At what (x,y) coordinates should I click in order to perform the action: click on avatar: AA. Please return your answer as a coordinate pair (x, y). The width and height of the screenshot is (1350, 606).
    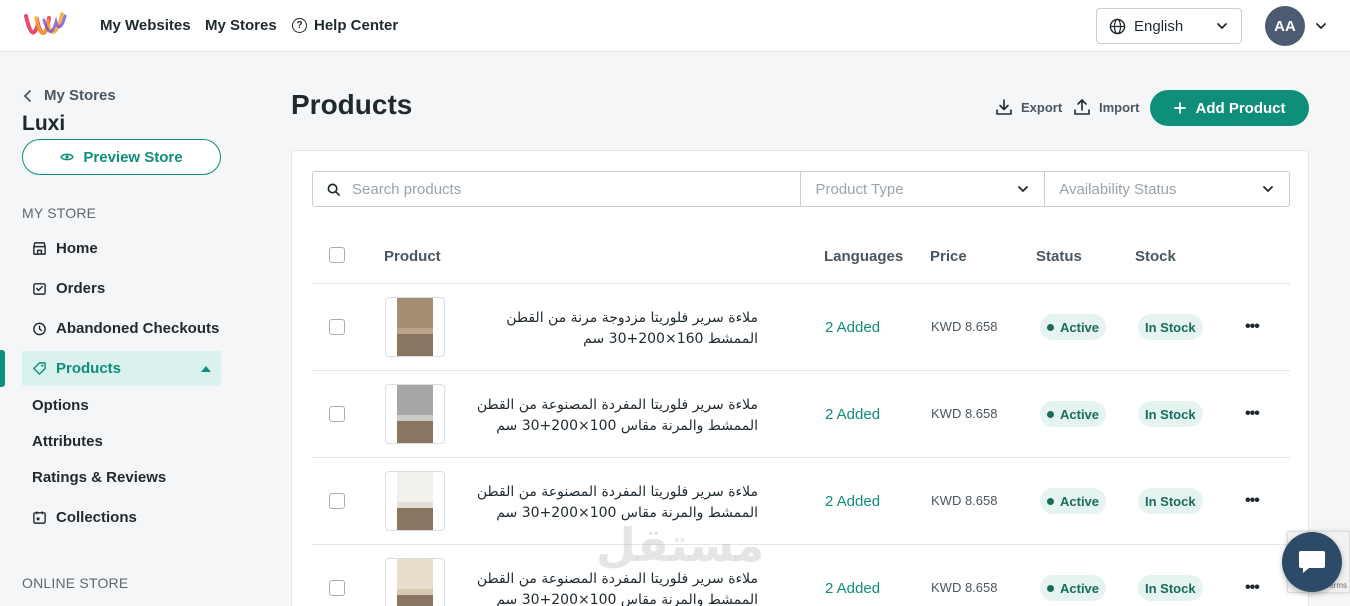
    Looking at the image, I should click on (1285, 26).